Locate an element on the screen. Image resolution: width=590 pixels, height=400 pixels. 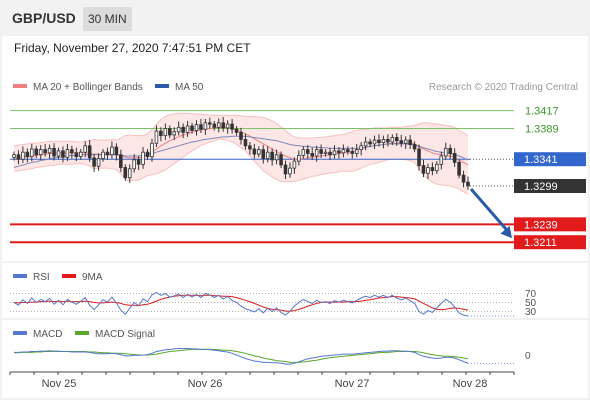
support-level-label: 1.3211 is located at coordinates (540, 243).